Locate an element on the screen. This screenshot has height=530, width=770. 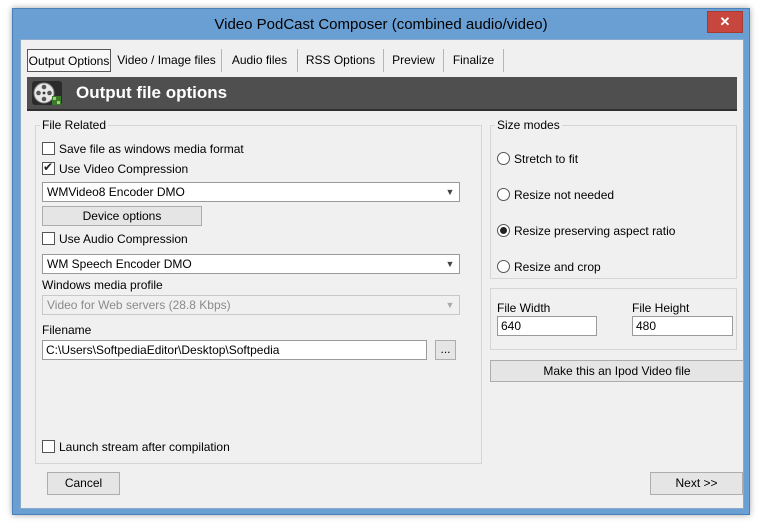
launch-stream-box is located at coordinates (48, 446).